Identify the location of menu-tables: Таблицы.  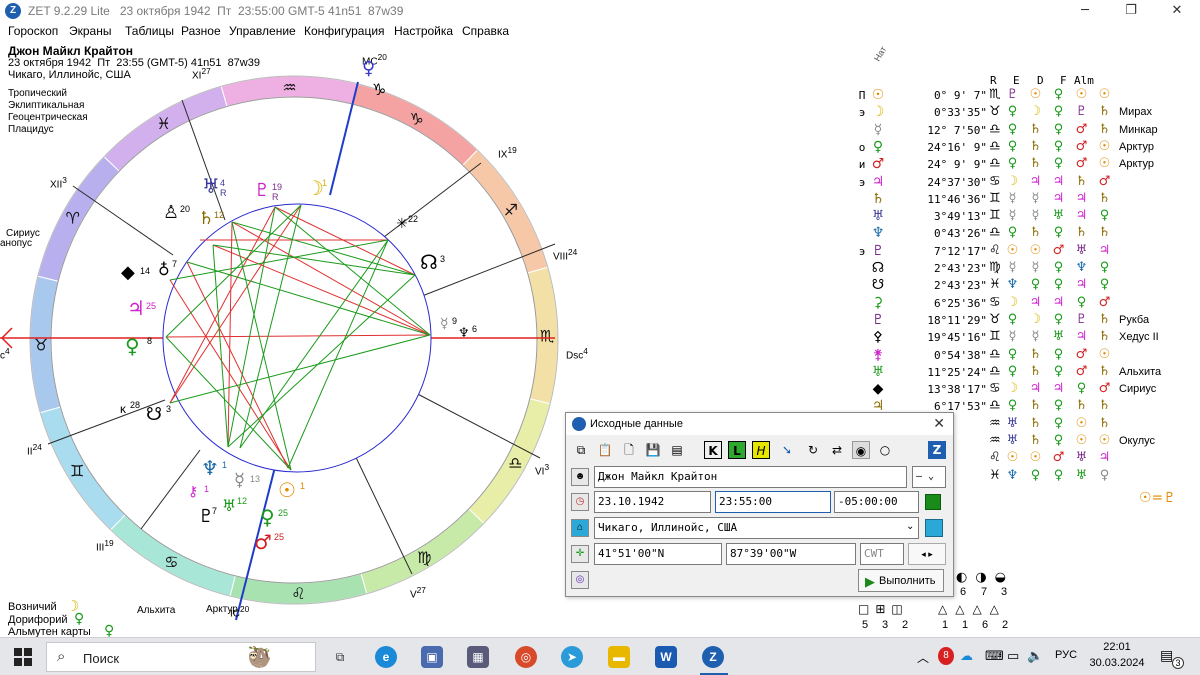
(149, 31).